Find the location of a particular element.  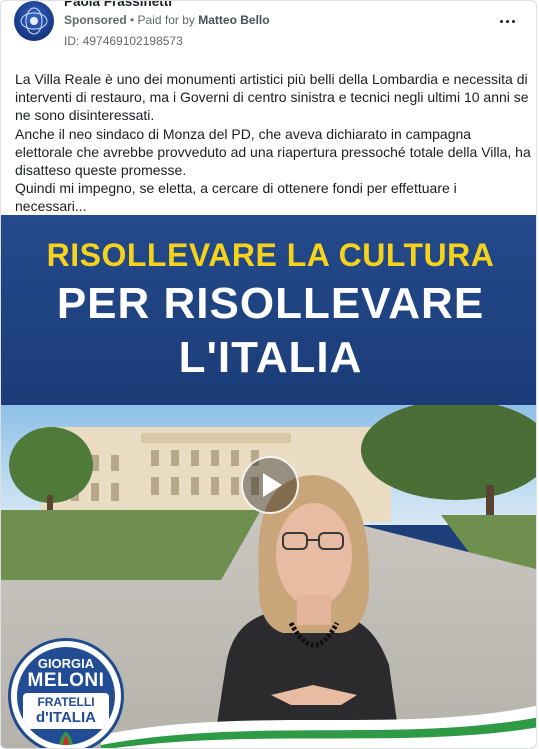

avatar-emblem-icon is located at coordinates (34, 21).